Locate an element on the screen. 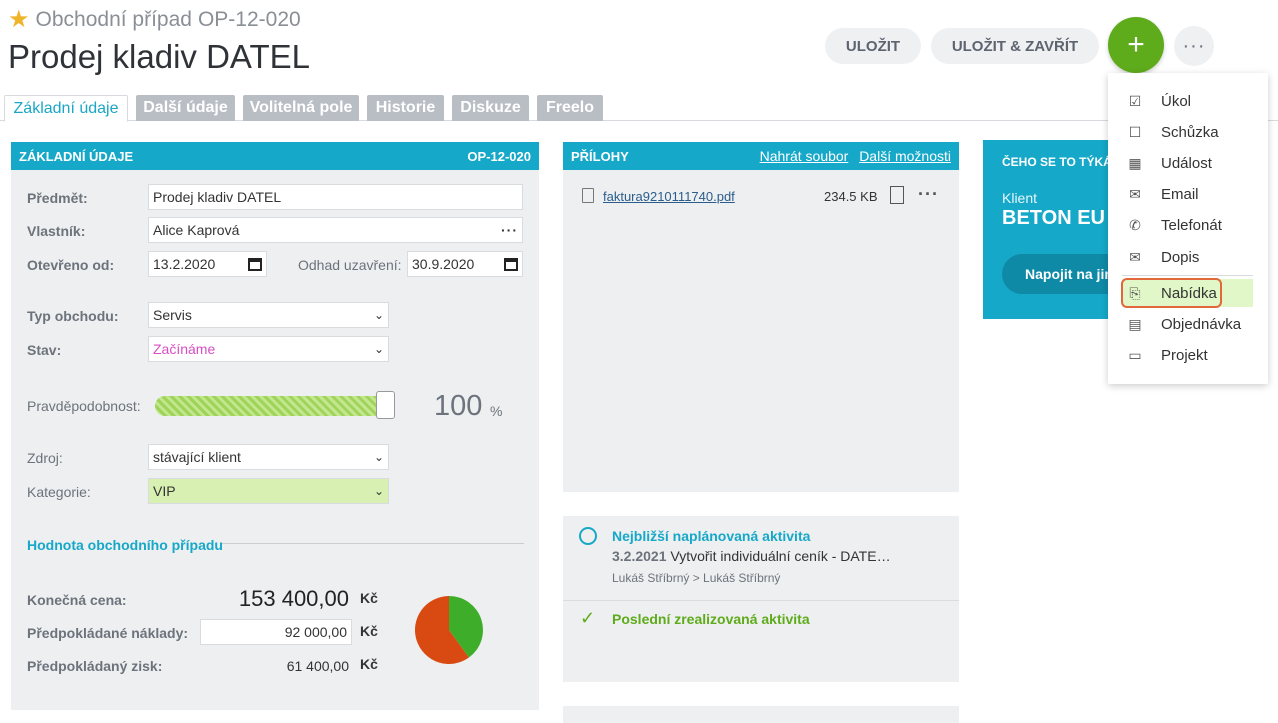  source-label: Zdroj: is located at coordinates (45, 458).